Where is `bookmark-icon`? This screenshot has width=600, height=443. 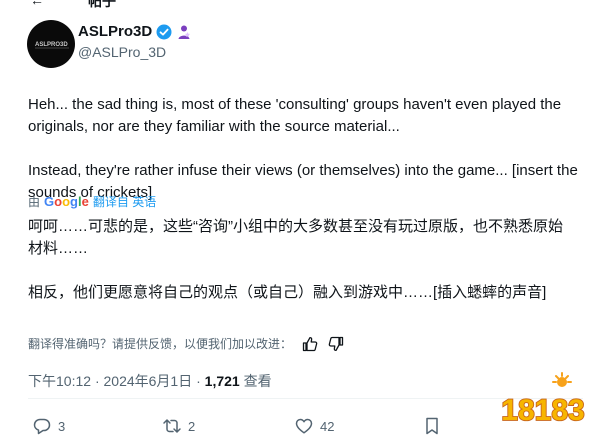
bookmark-icon is located at coordinates (432, 426).